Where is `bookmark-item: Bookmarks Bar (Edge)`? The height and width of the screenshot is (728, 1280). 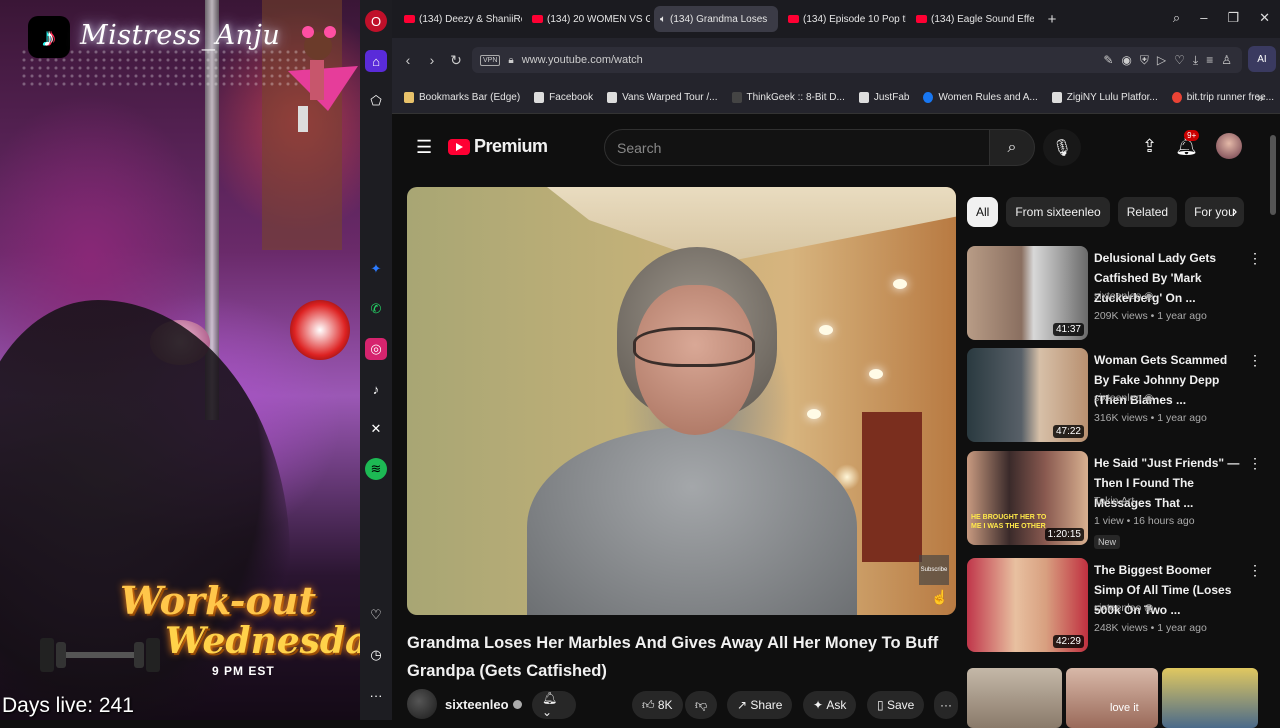
bookmark-item: Bookmarks Bar (Edge) is located at coordinates (462, 97).